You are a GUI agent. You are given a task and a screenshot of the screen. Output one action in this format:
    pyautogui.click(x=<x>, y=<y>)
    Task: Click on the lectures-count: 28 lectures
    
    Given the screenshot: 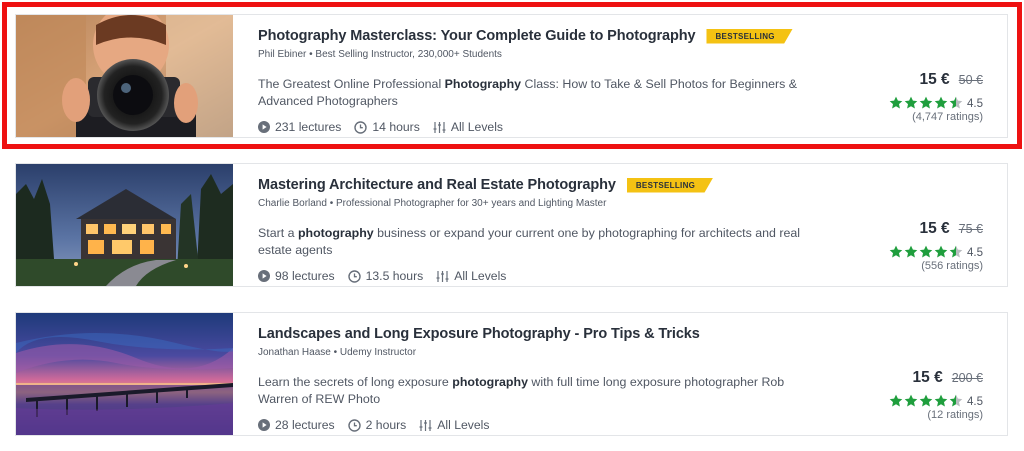 What is the action you would take?
    pyautogui.click(x=296, y=425)
    